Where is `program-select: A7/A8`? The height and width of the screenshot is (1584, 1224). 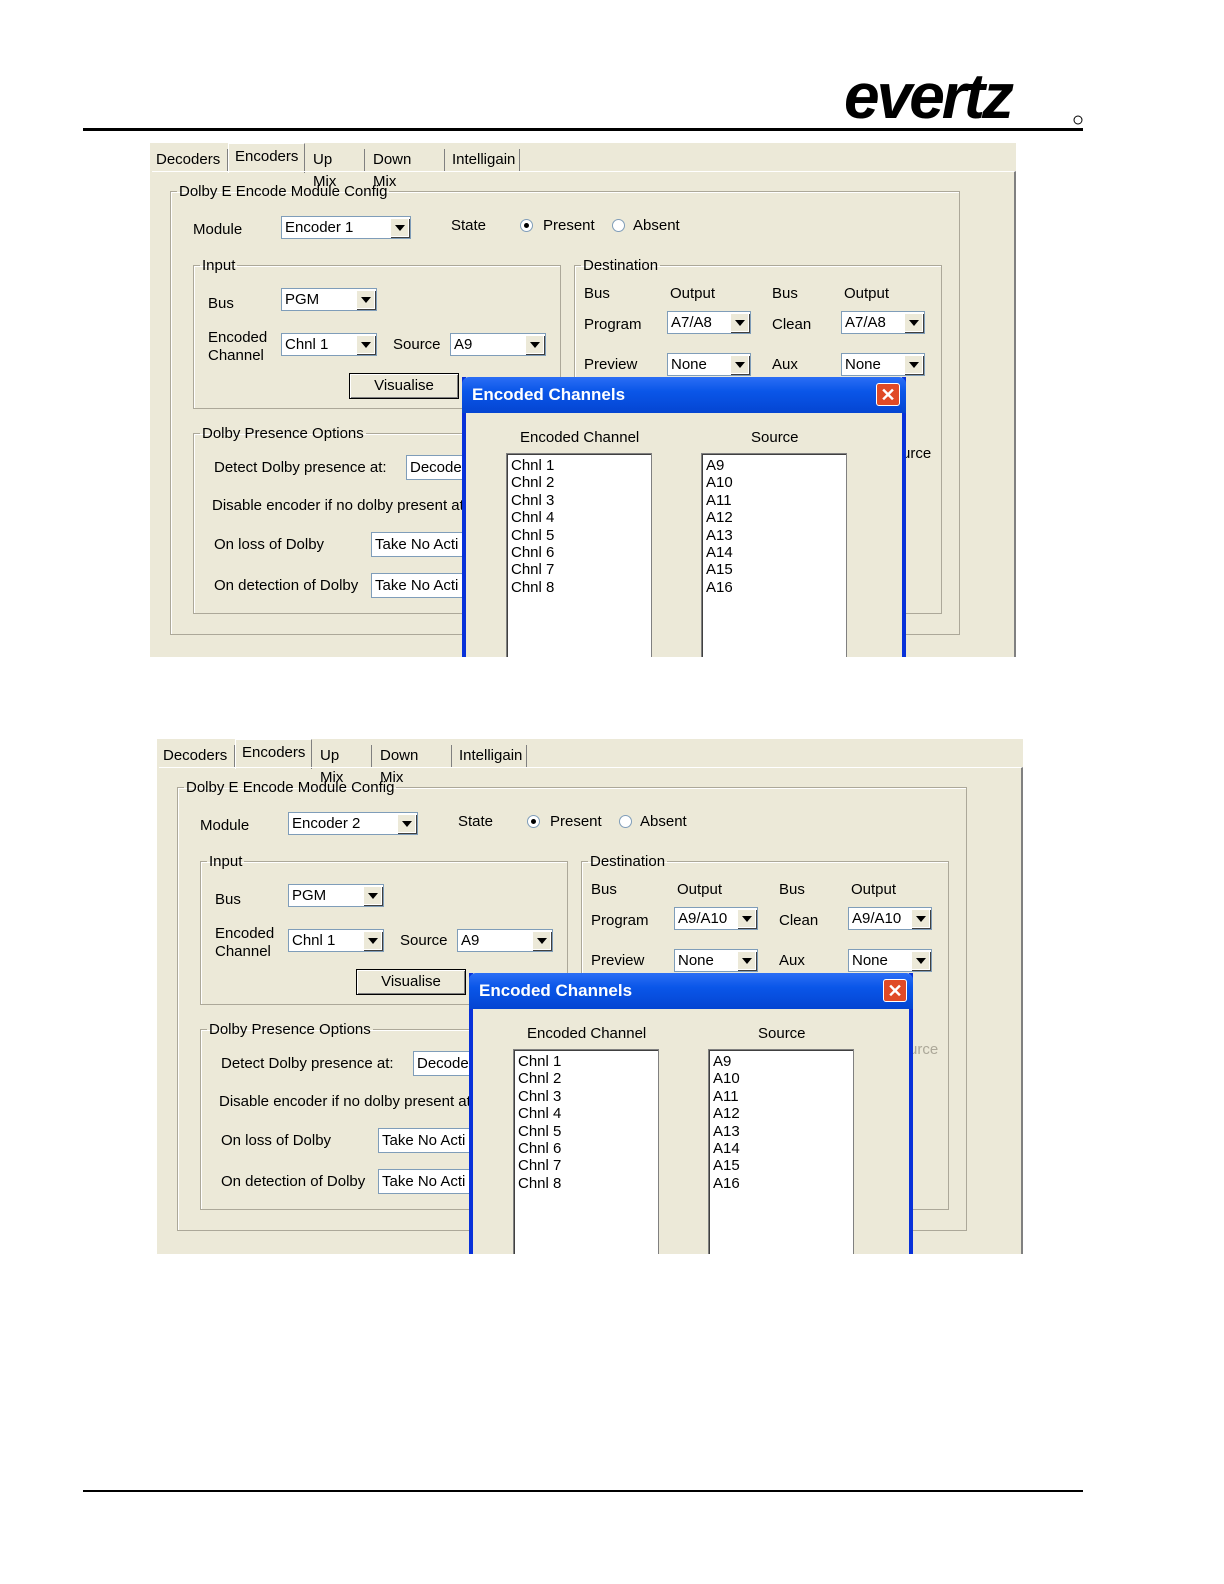
program-select: A7/A8 is located at coordinates (709, 322).